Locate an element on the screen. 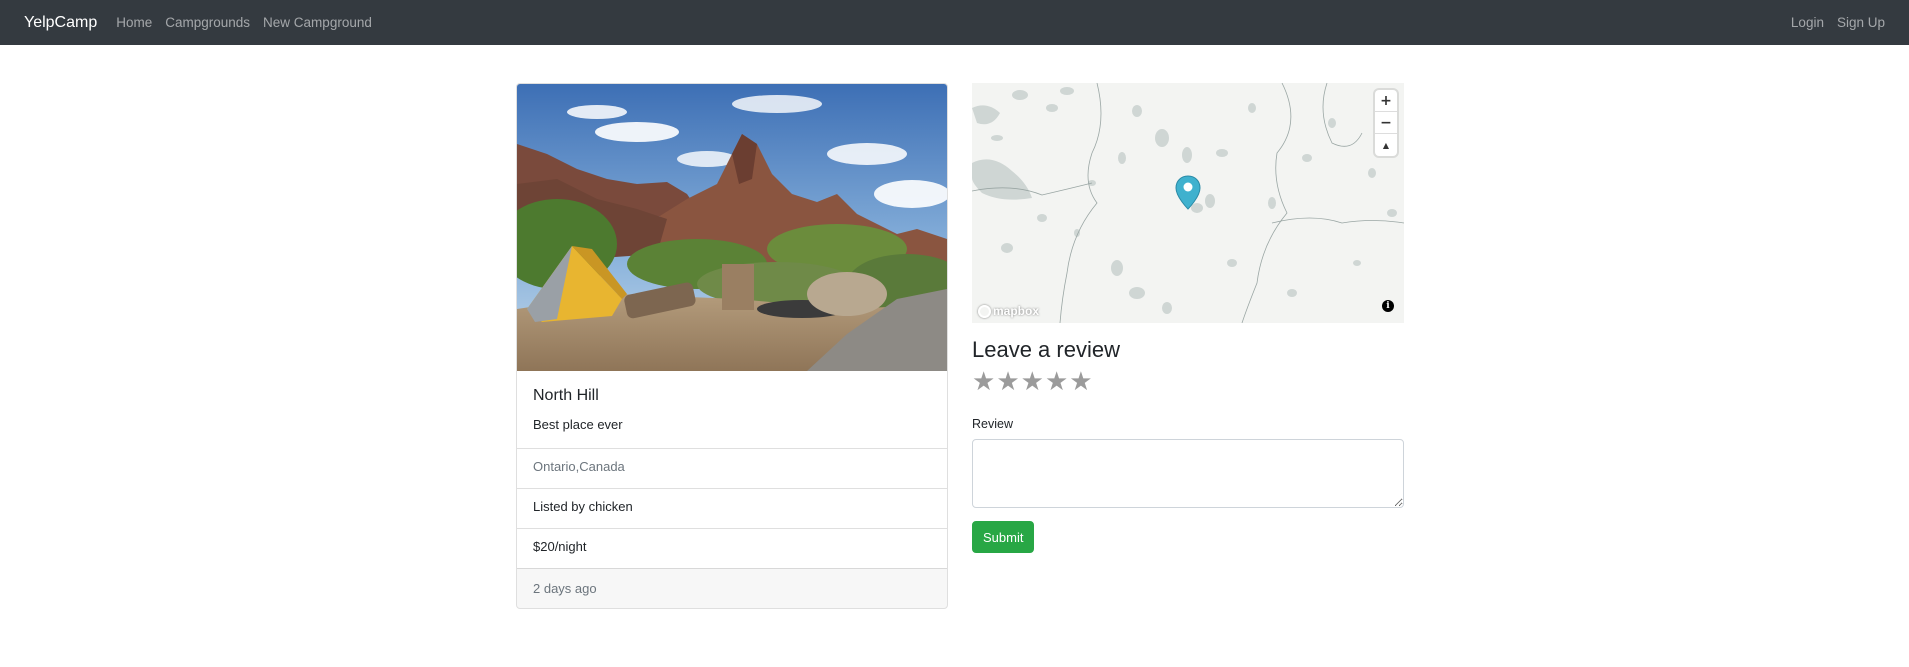 This screenshot has height=667, width=1909. nav-link-login: Login is located at coordinates (1807, 22).